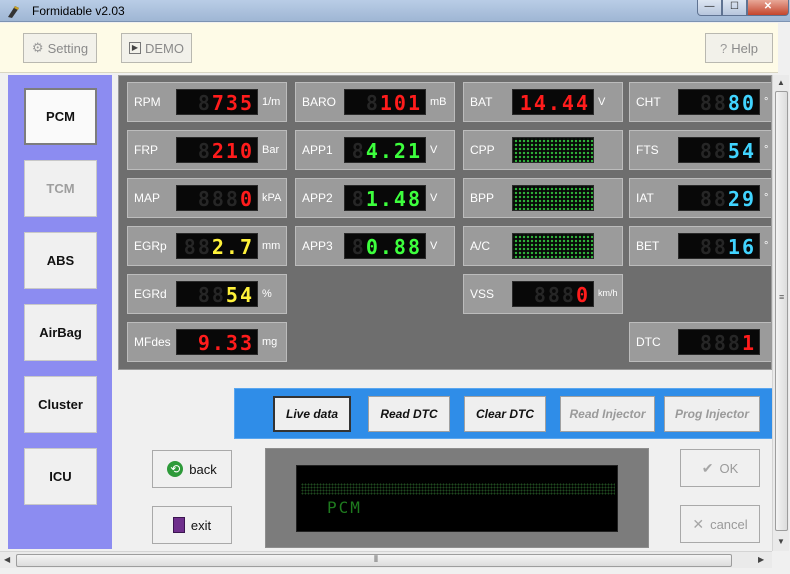 Image resolution: width=790 pixels, height=574 pixels. I want to click on gauge-baro: BARO 8101 mB, so click(375, 102).